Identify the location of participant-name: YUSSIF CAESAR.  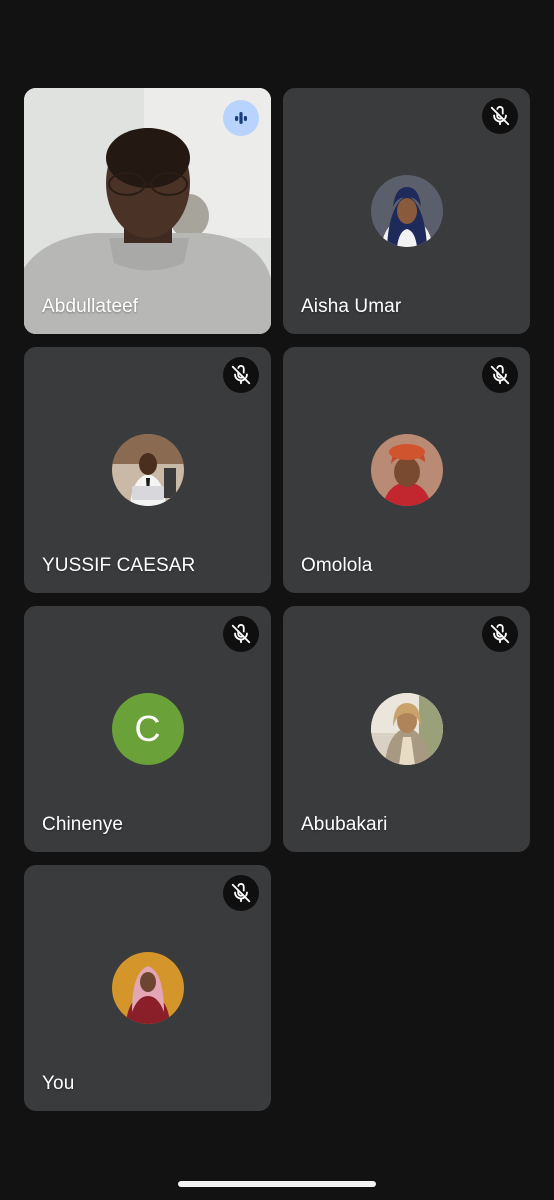
(119, 565).